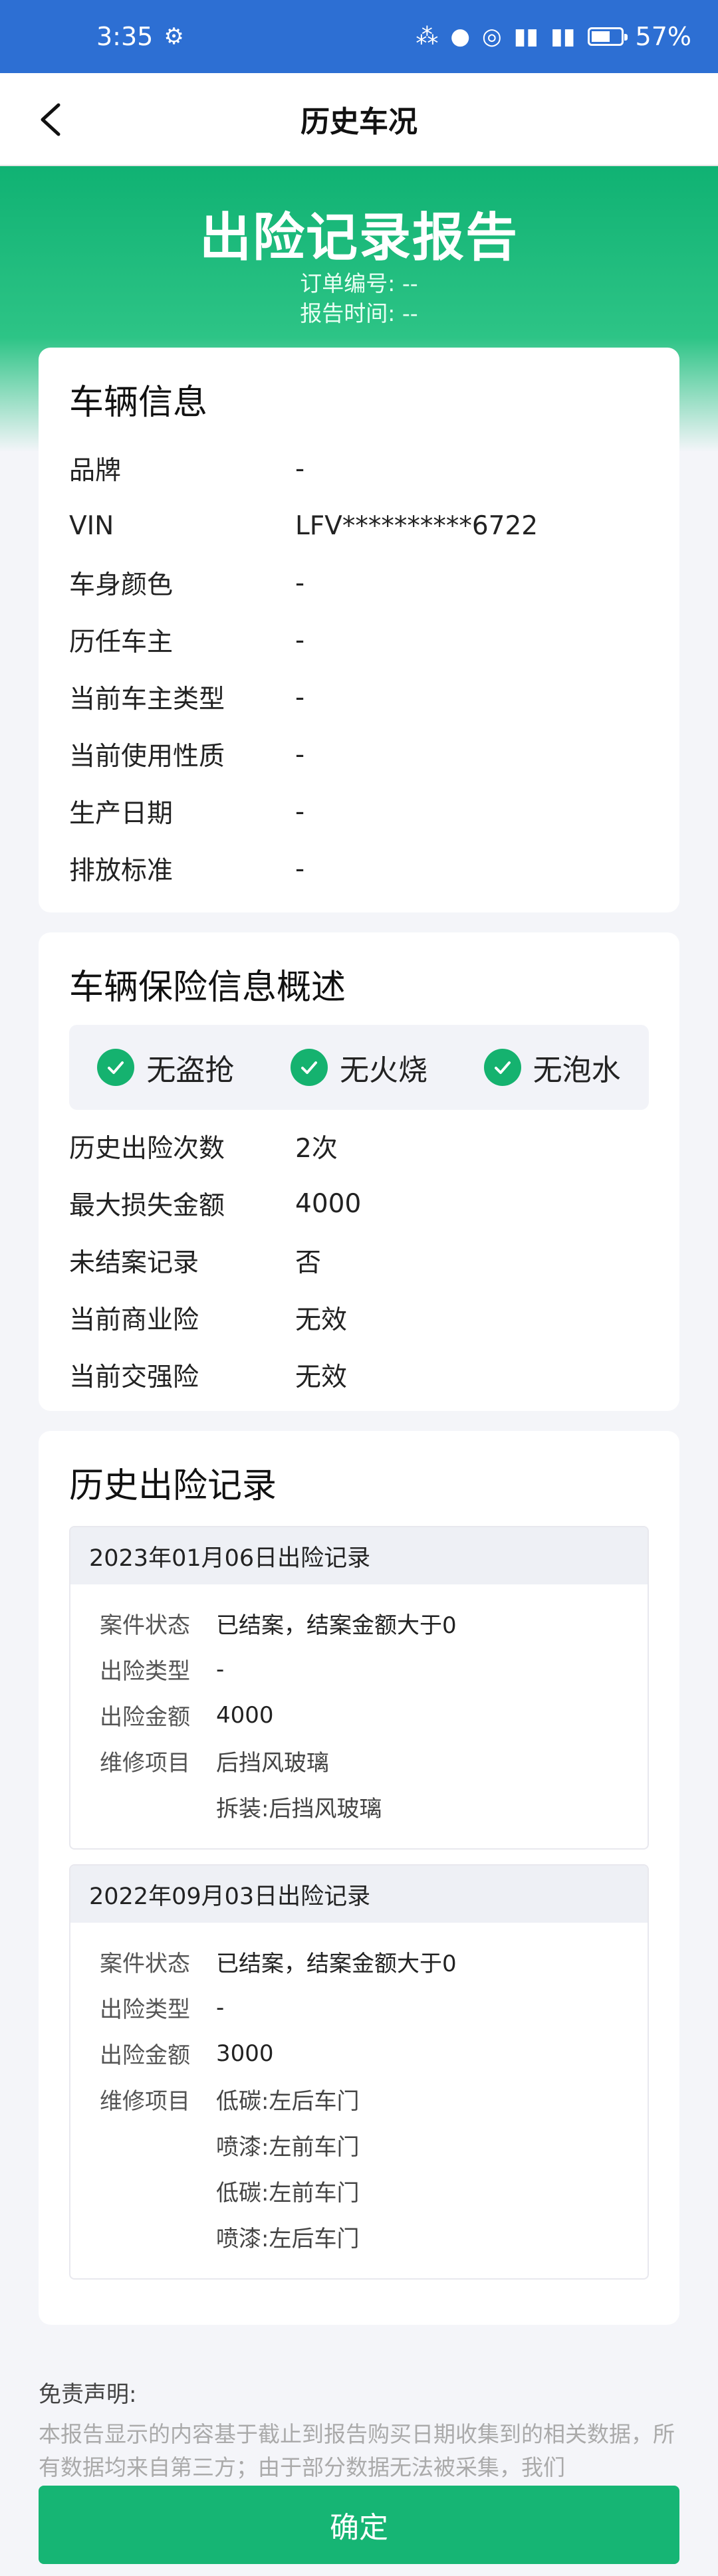  What do you see at coordinates (125, 36) in the screenshot?
I see `status-time: 3:35` at bounding box center [125, 36].